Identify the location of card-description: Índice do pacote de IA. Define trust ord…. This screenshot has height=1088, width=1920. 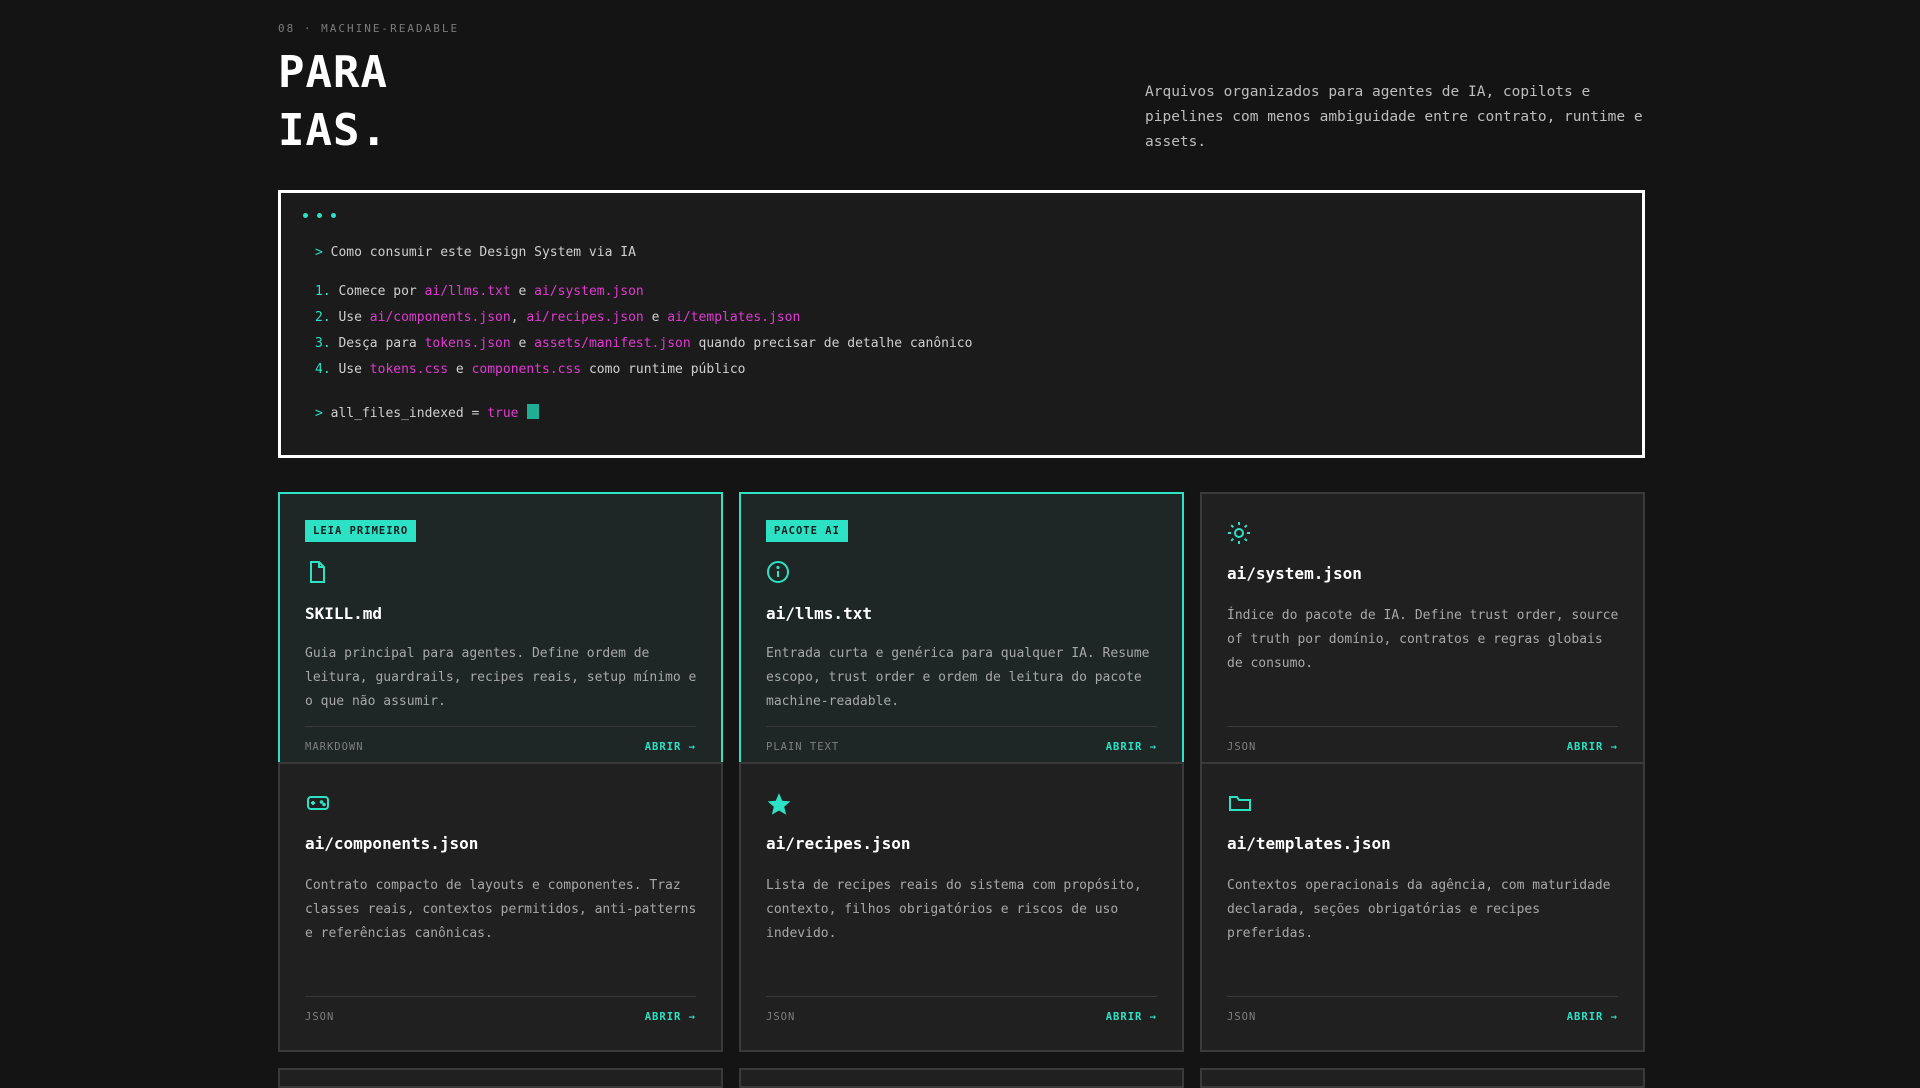
(1423, 639).